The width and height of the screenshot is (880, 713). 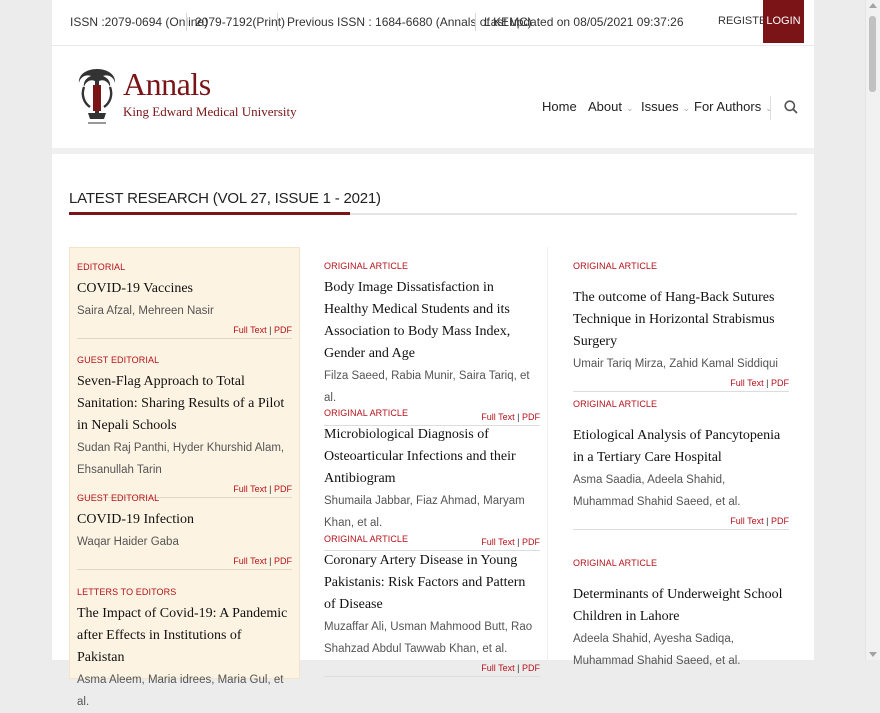 What do you see at coordinates (873, 5) in the screenshot?
I see `scroll-up-icon` at bounding box center [873, 5].